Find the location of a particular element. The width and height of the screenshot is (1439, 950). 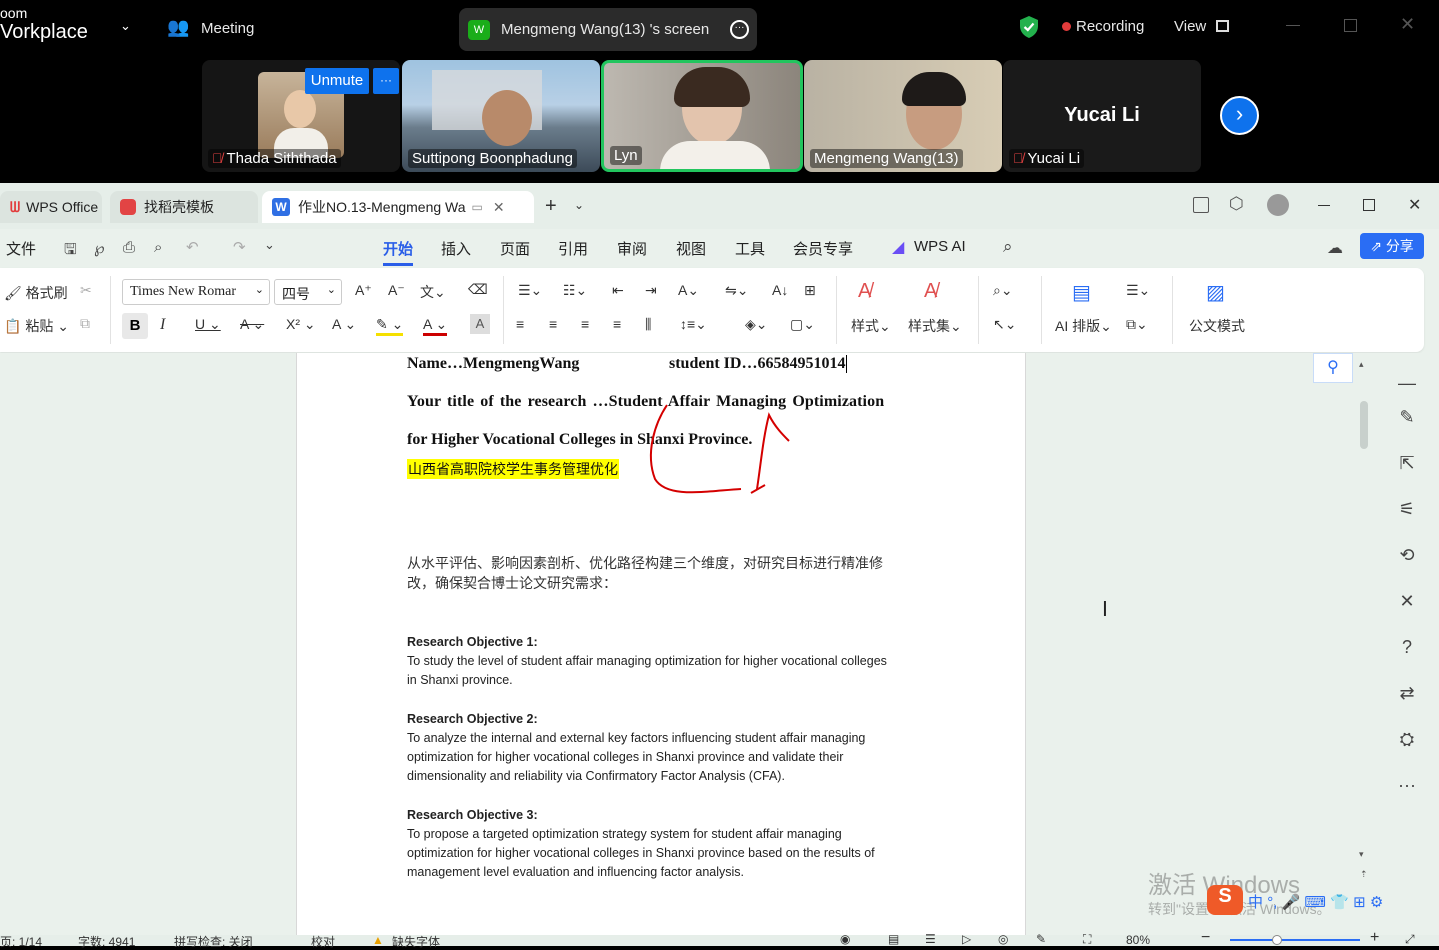

tab-wps-office: ᗯ WPS Office is located at coordinates (51, 207).